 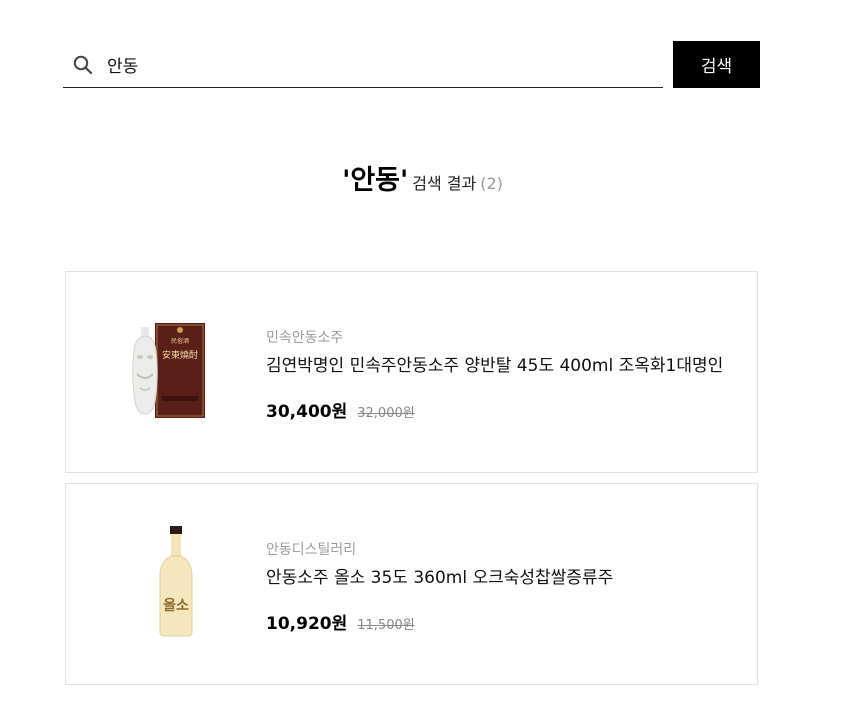 What do you see at coordinates (377, 64) in the screenshot?
I see `search-input` at bounding box center [377, 64].